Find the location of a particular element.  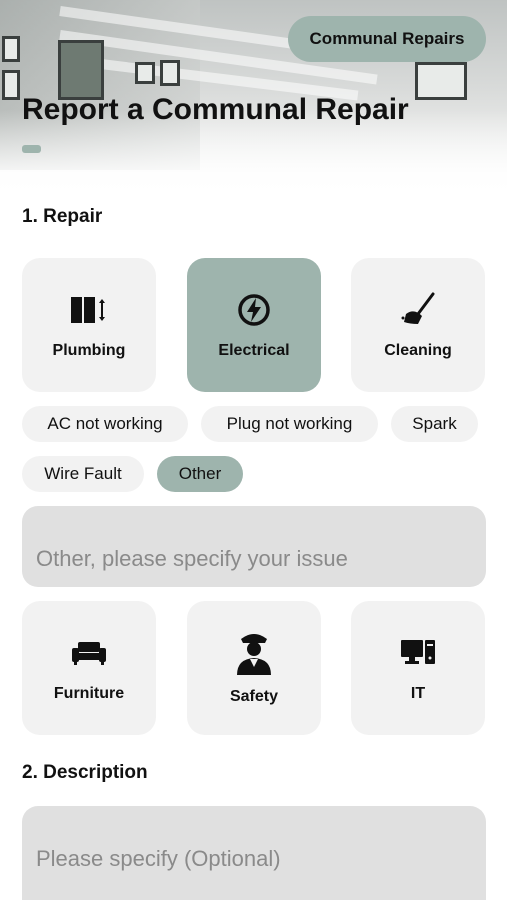

section-badge: Communal Repairs is located at coordinates (387, 39).